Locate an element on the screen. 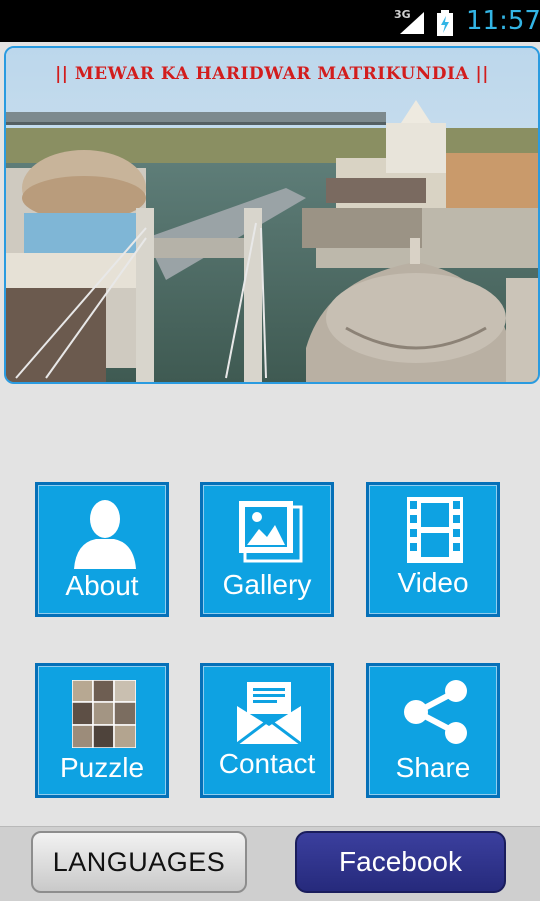  contact-tile-button: Contact is located at coordinates (267, 730).